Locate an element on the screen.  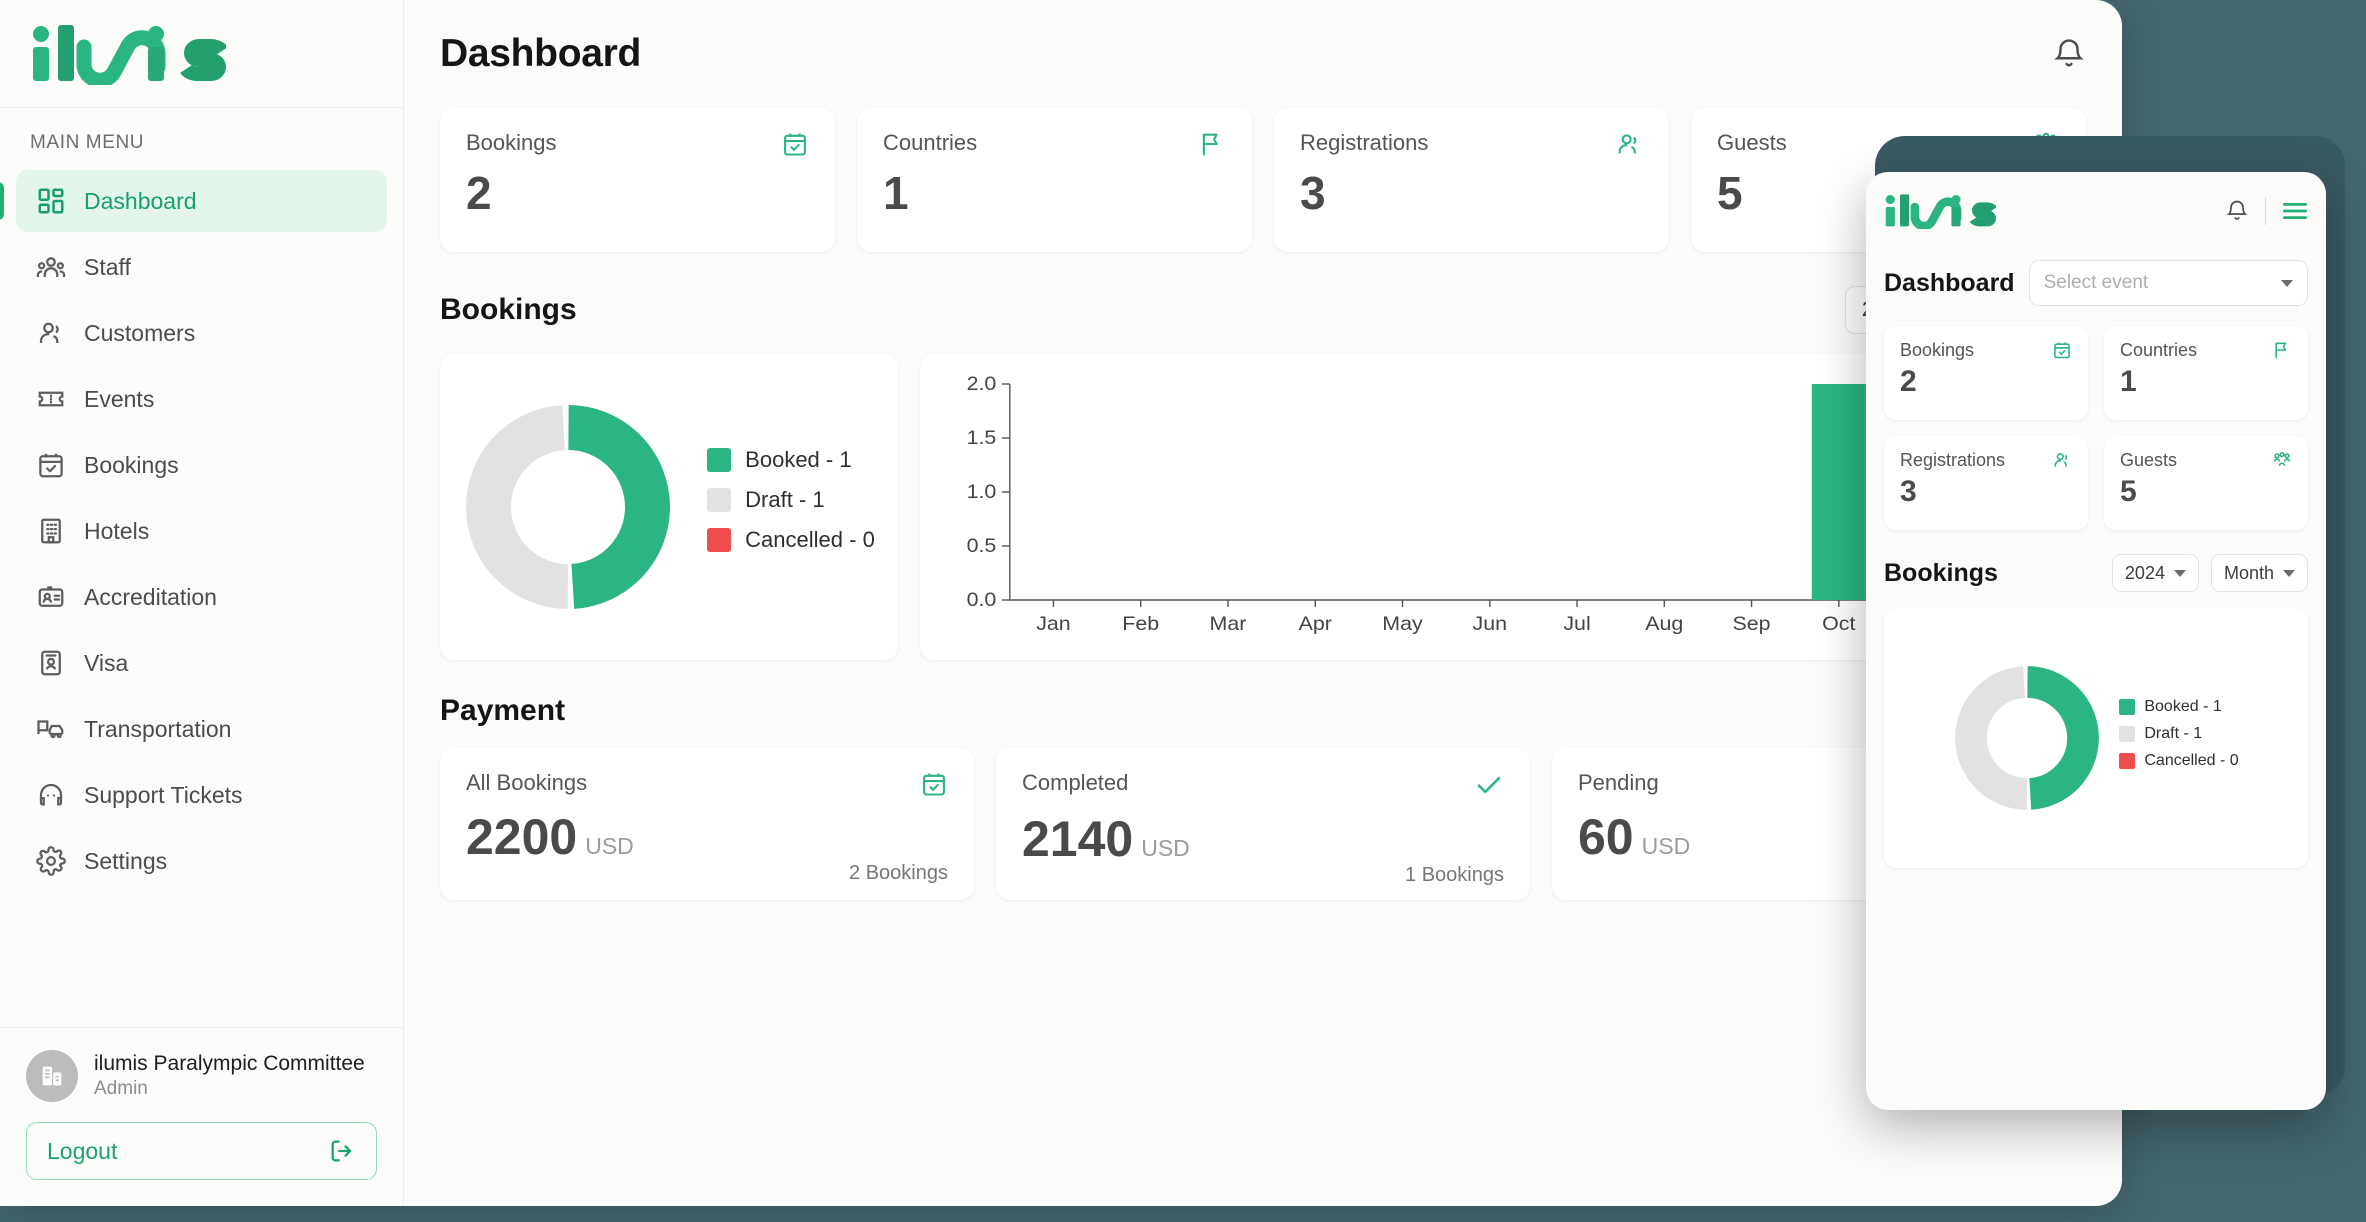
svg-text: Aug is located at coordinates (1664, 624).